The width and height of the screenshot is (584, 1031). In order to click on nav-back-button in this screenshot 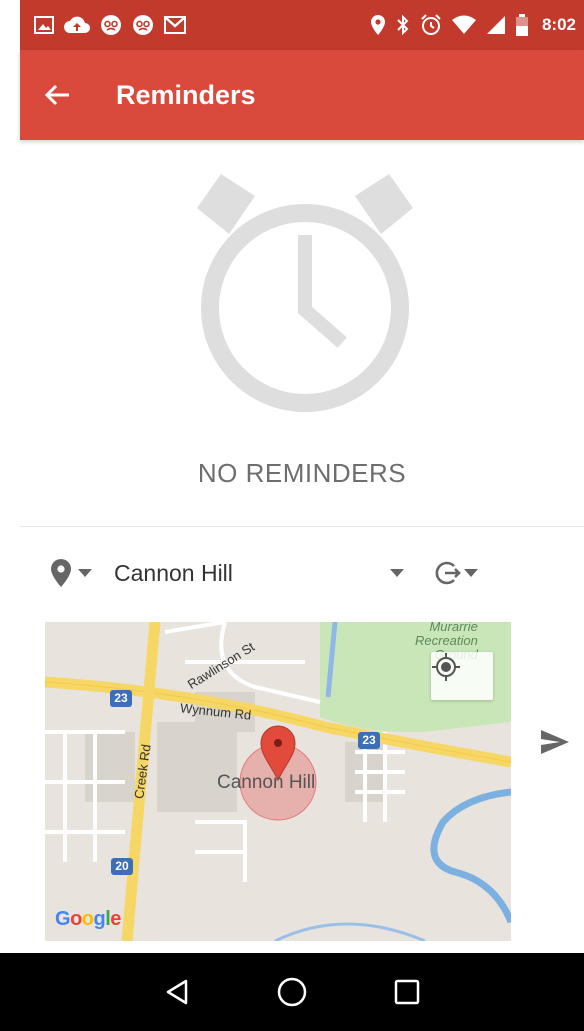, I will do `click(177, 992)`.